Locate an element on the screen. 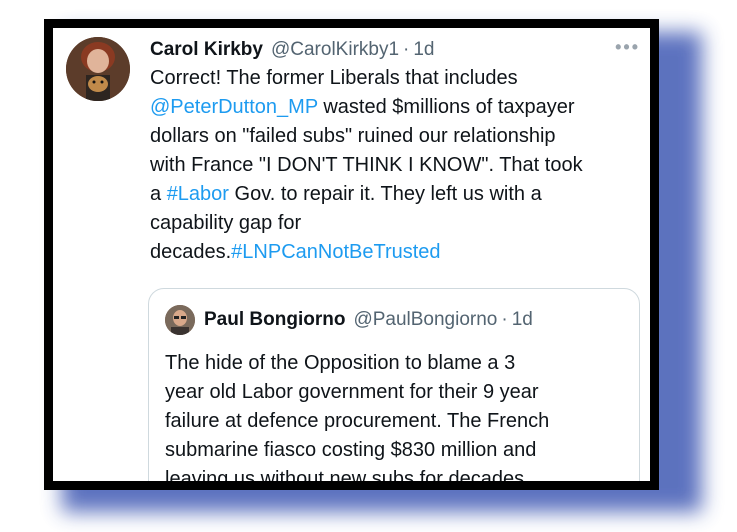 This screenshot has height=532, width=737. quoted-author-handle: @PaulBongiorno is located at coordinates (425, 320).